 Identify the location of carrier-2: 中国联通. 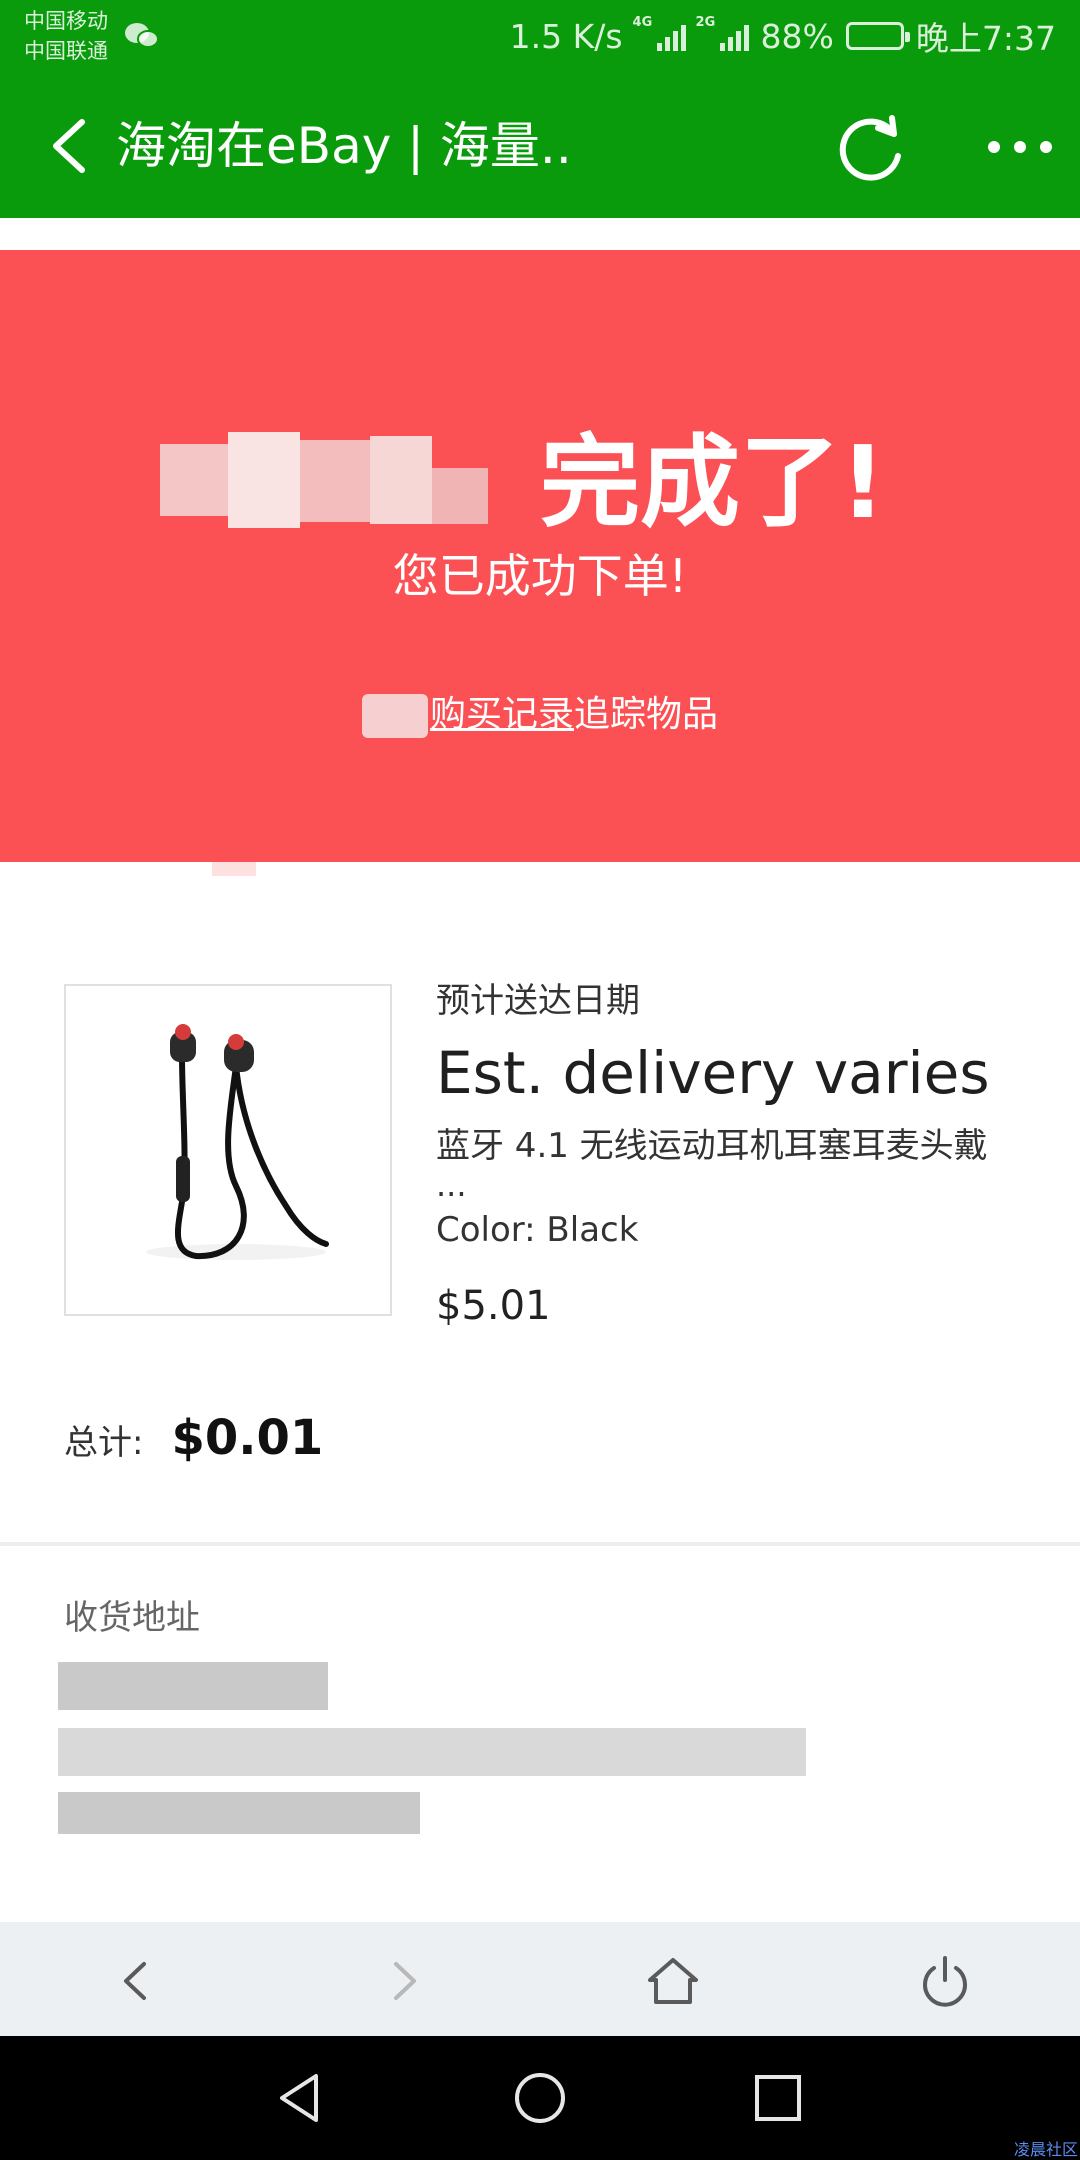
(66, 51).